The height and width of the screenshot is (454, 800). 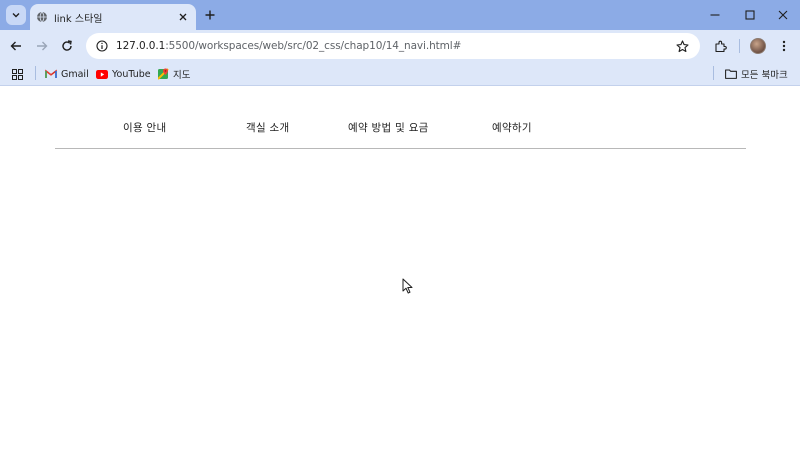 I want to click on maximize-button, so click(x=750, y=15).